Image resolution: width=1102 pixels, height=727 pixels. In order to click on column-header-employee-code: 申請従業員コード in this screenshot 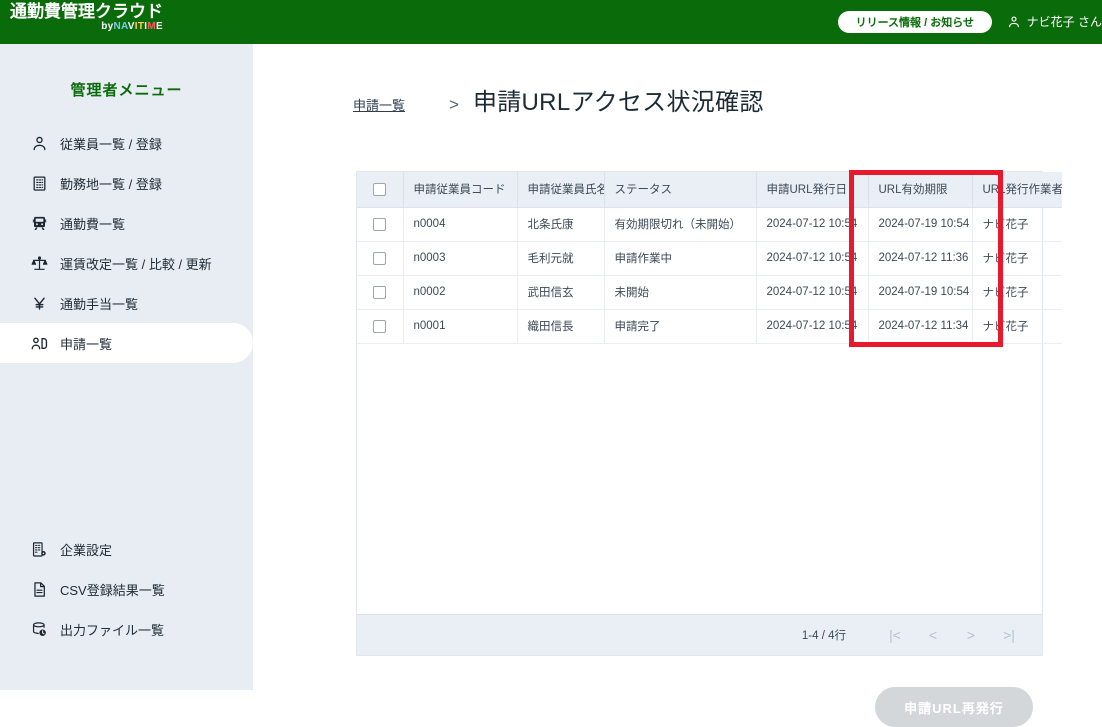, I will do `click(460, 190)`.